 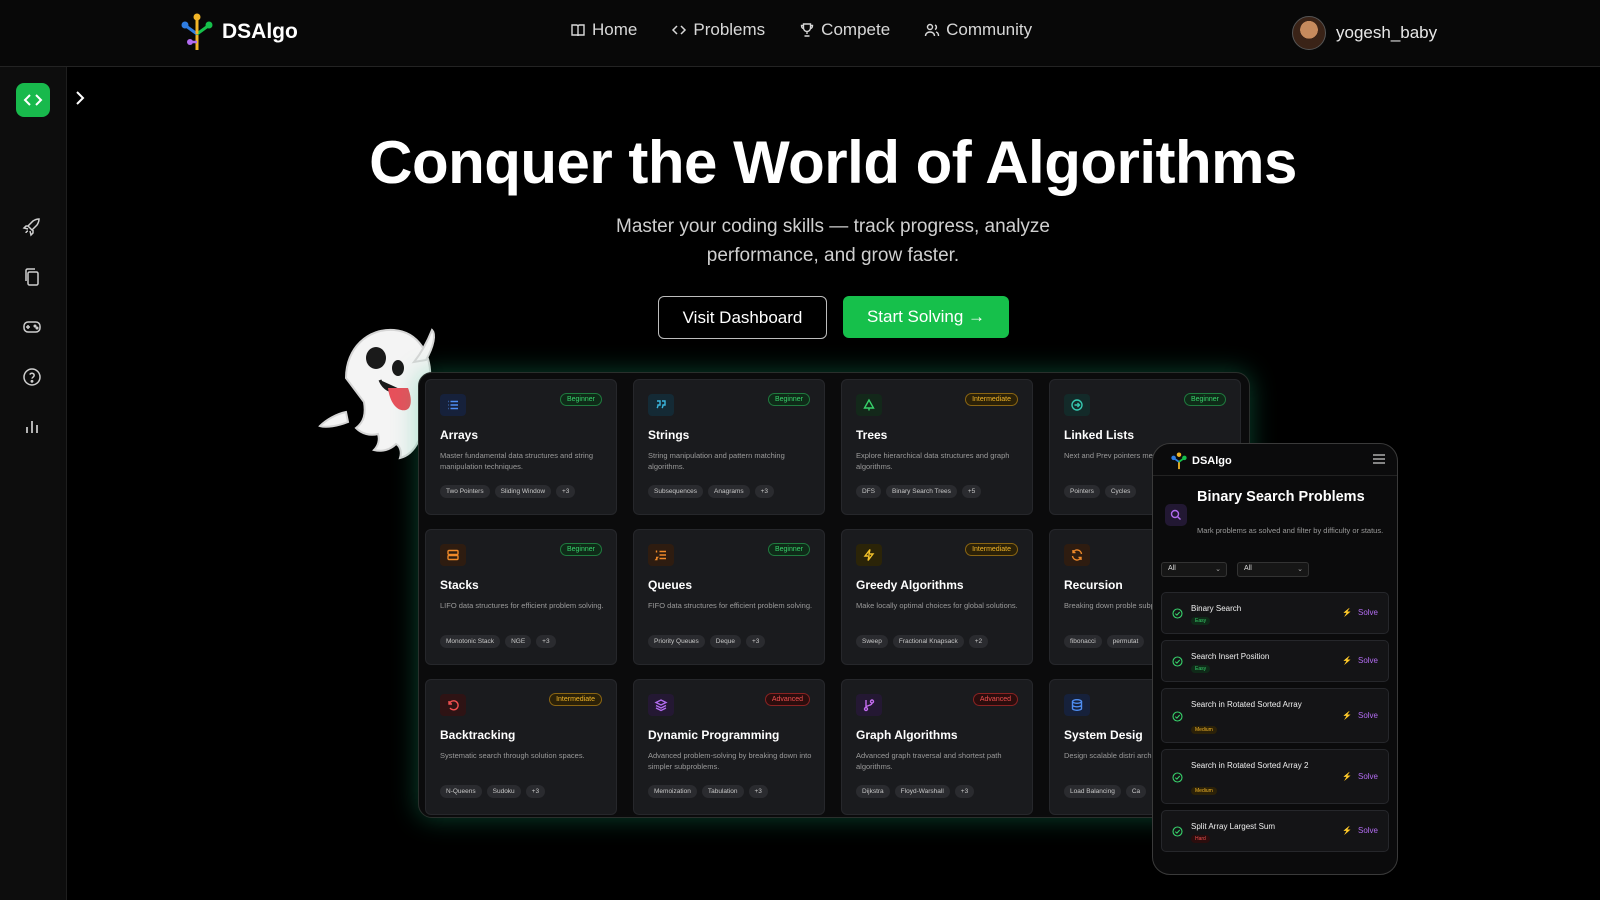 What do you see at coordinates (729, 491) in the screenshot?
I see `topic-tag: Anagrams` at bounding box center [729, 491].